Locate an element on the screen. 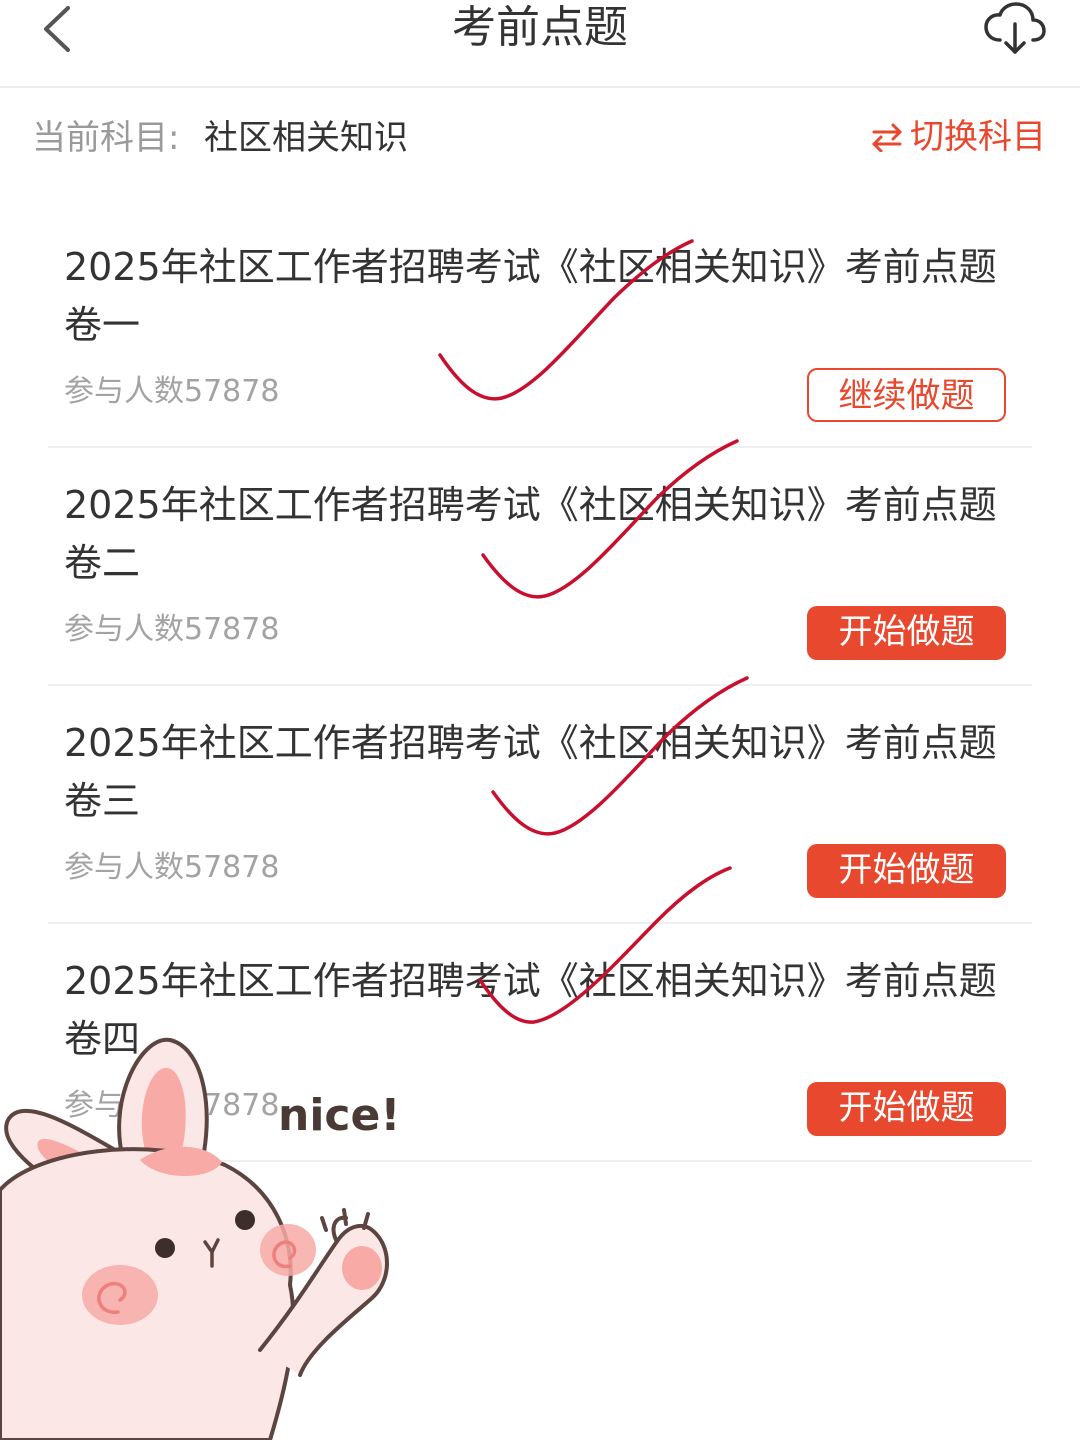 The width and height of the screenshot is (1080, 1440). current-subject: 社区相关知识 is located at coordinates (306, 138).